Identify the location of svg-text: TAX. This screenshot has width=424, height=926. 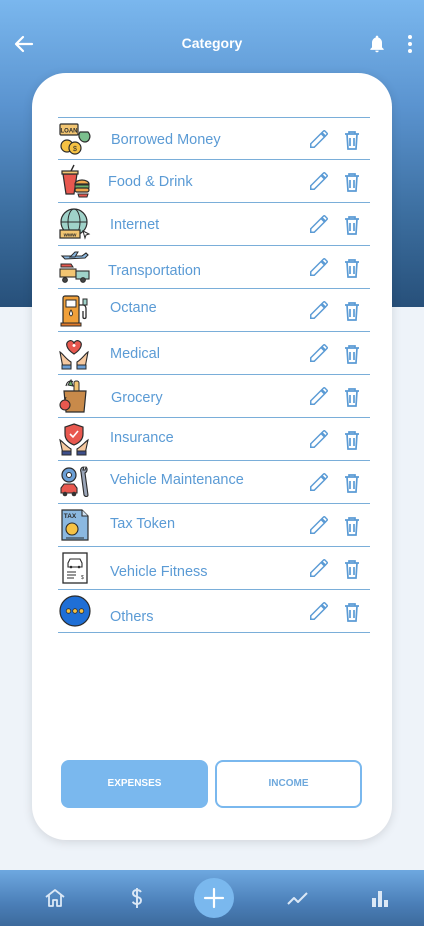
(70, 516).